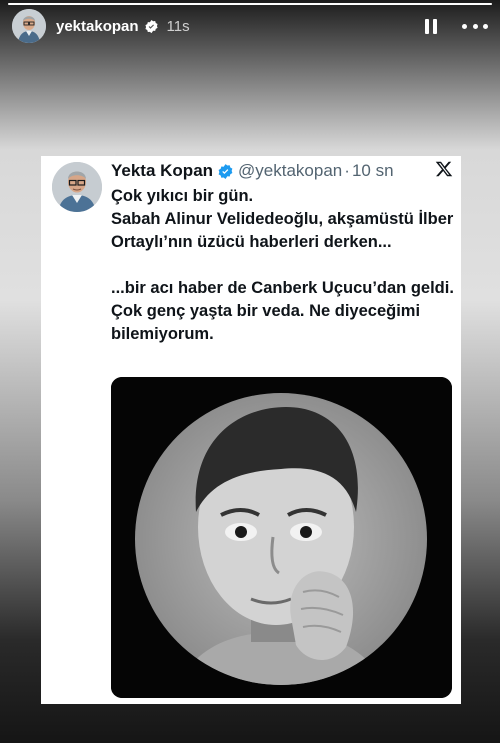 The width and height of the screenshot is (500, 743). I want to click on story-time: 11s, so click(178, 26).